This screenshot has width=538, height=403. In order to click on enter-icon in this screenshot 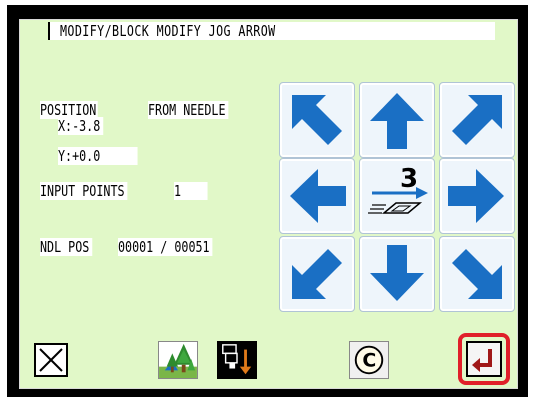, I will do `click(482, 360)`.